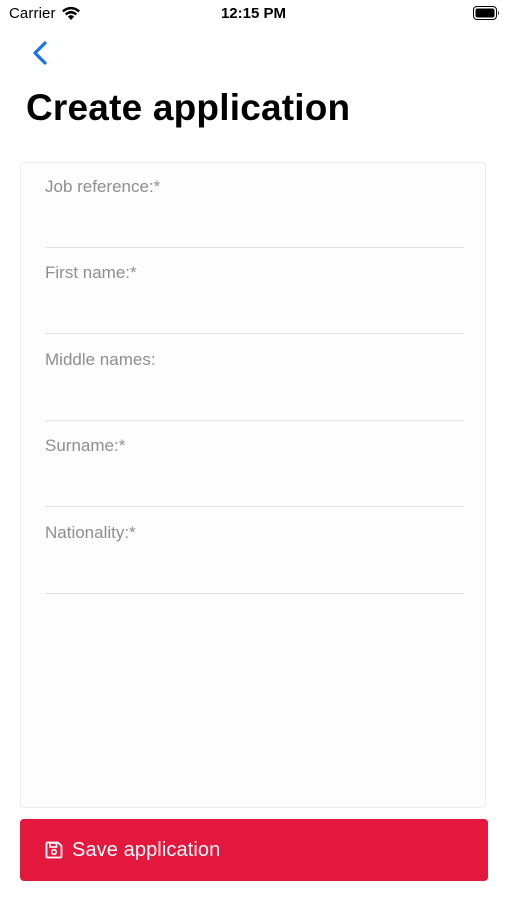 The width and height of the screenshot is (507, 900). What do you see at coordinates (254, 850) in the screenshot?
I see `save-application-button: Save application` at bounding box center [254, 850].